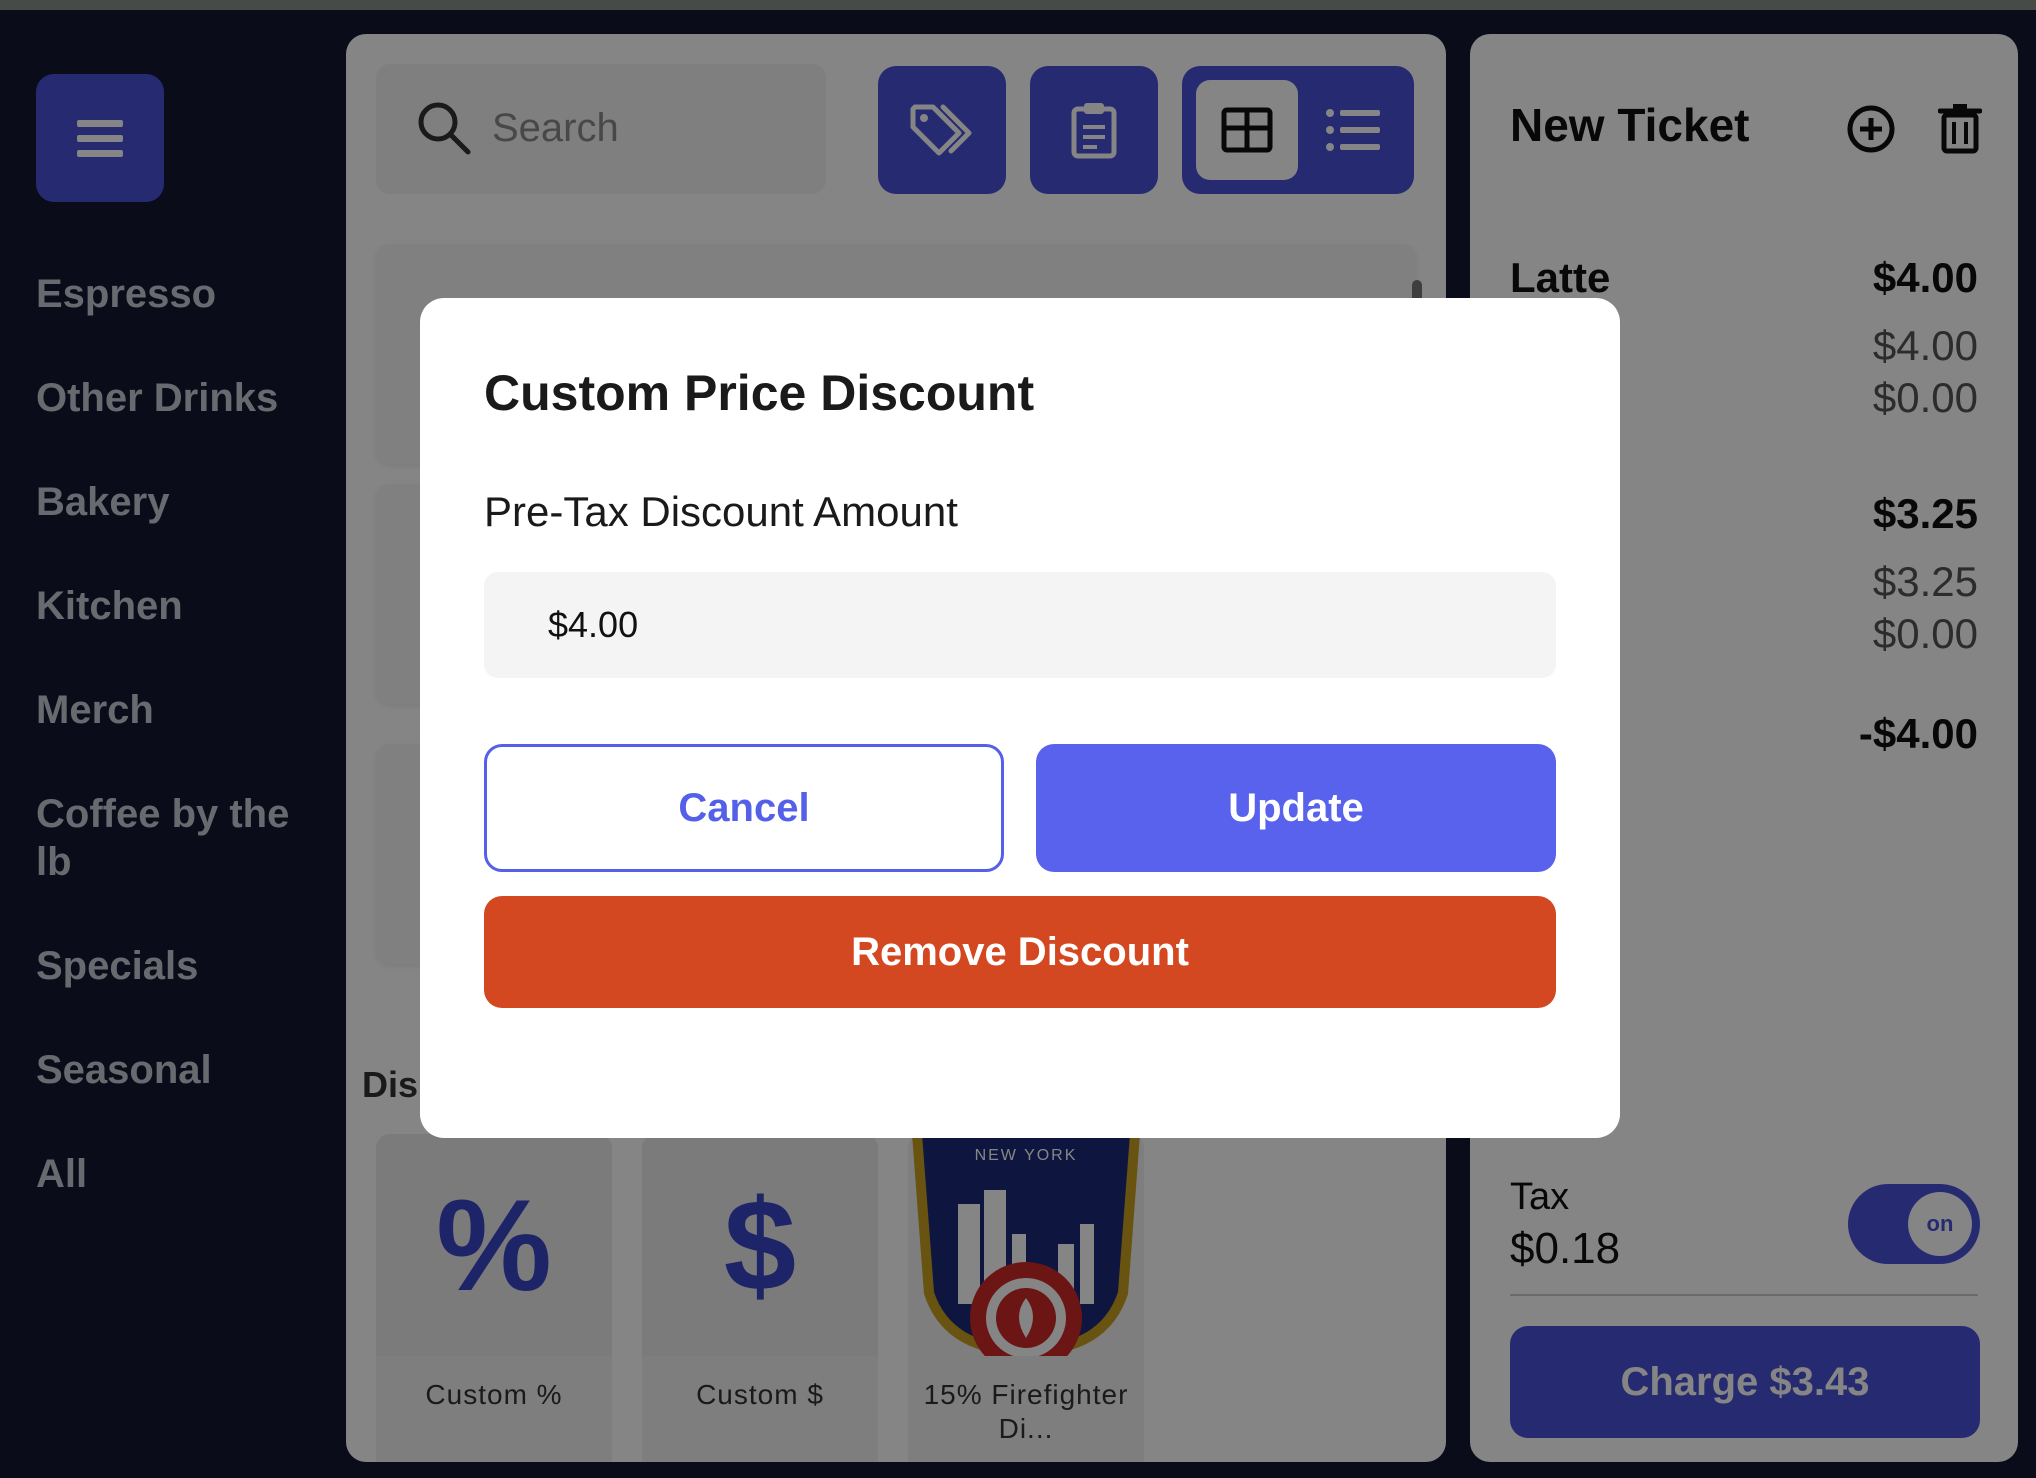 This screenshot has height=1478, width=2036. What do you see at coordinates (759, 393) in the screenshot?
I see `dialog-title: Custom Price Discount` at bounding box center [759, 393].